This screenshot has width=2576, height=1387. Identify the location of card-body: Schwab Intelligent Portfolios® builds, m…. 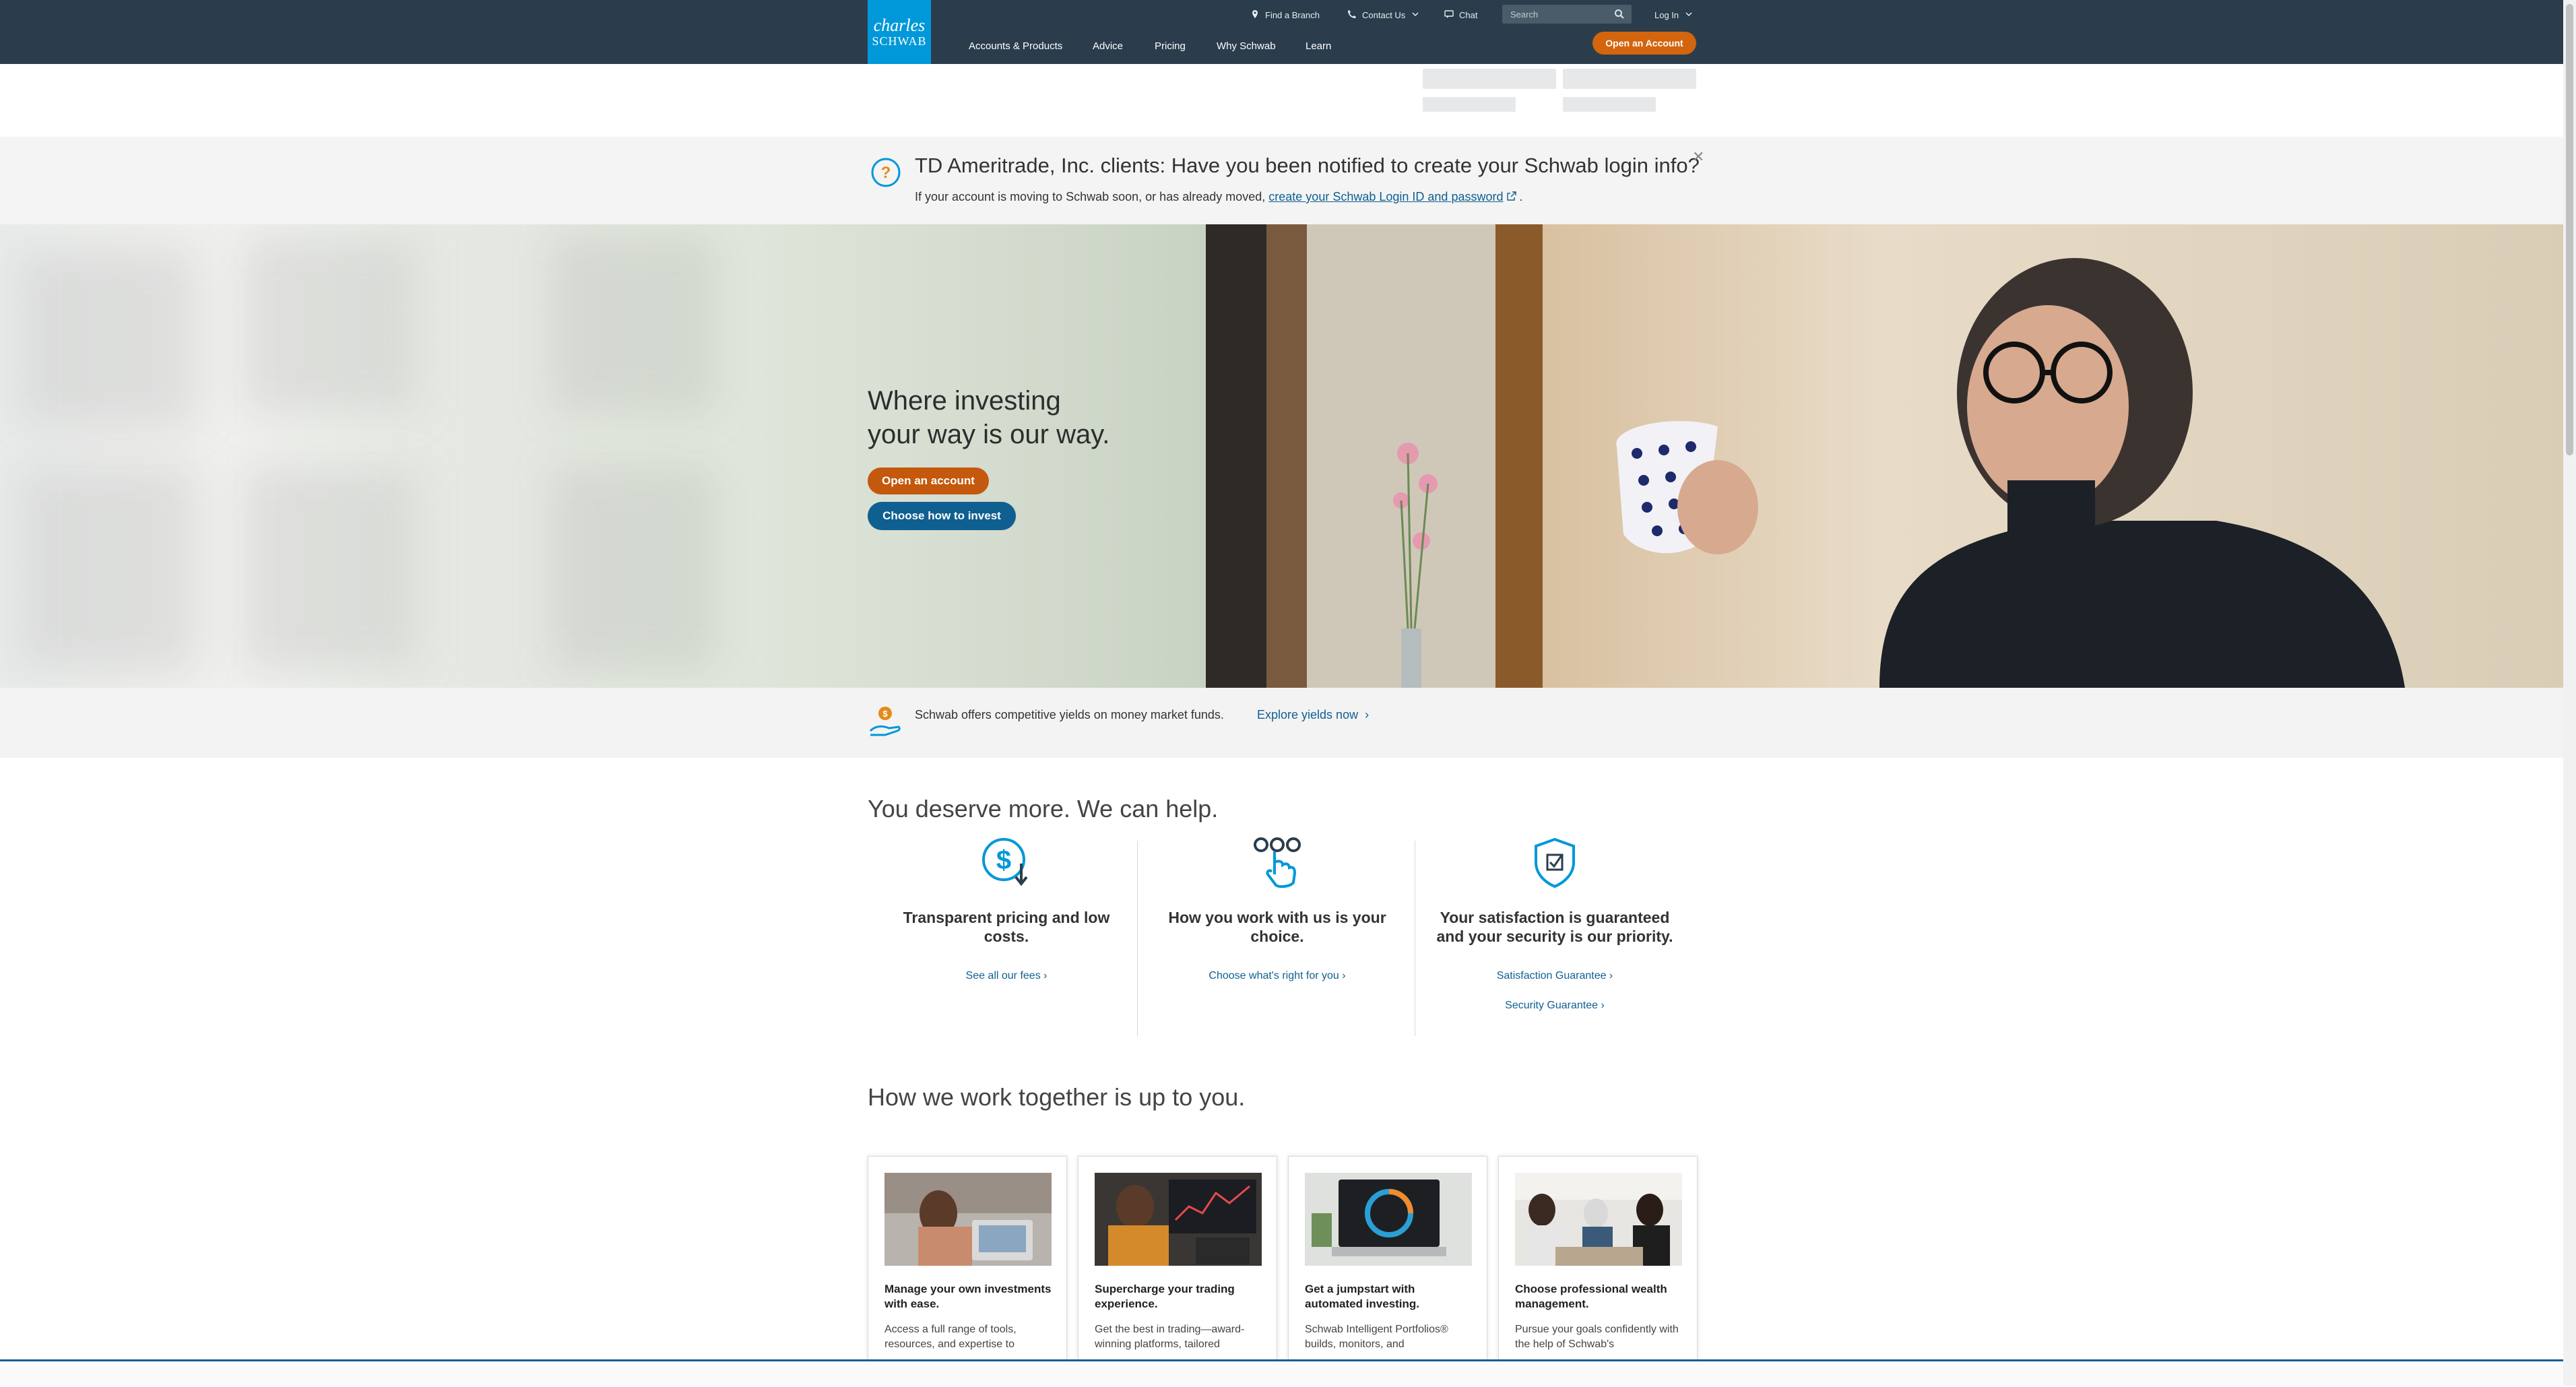
(1377, 1337).